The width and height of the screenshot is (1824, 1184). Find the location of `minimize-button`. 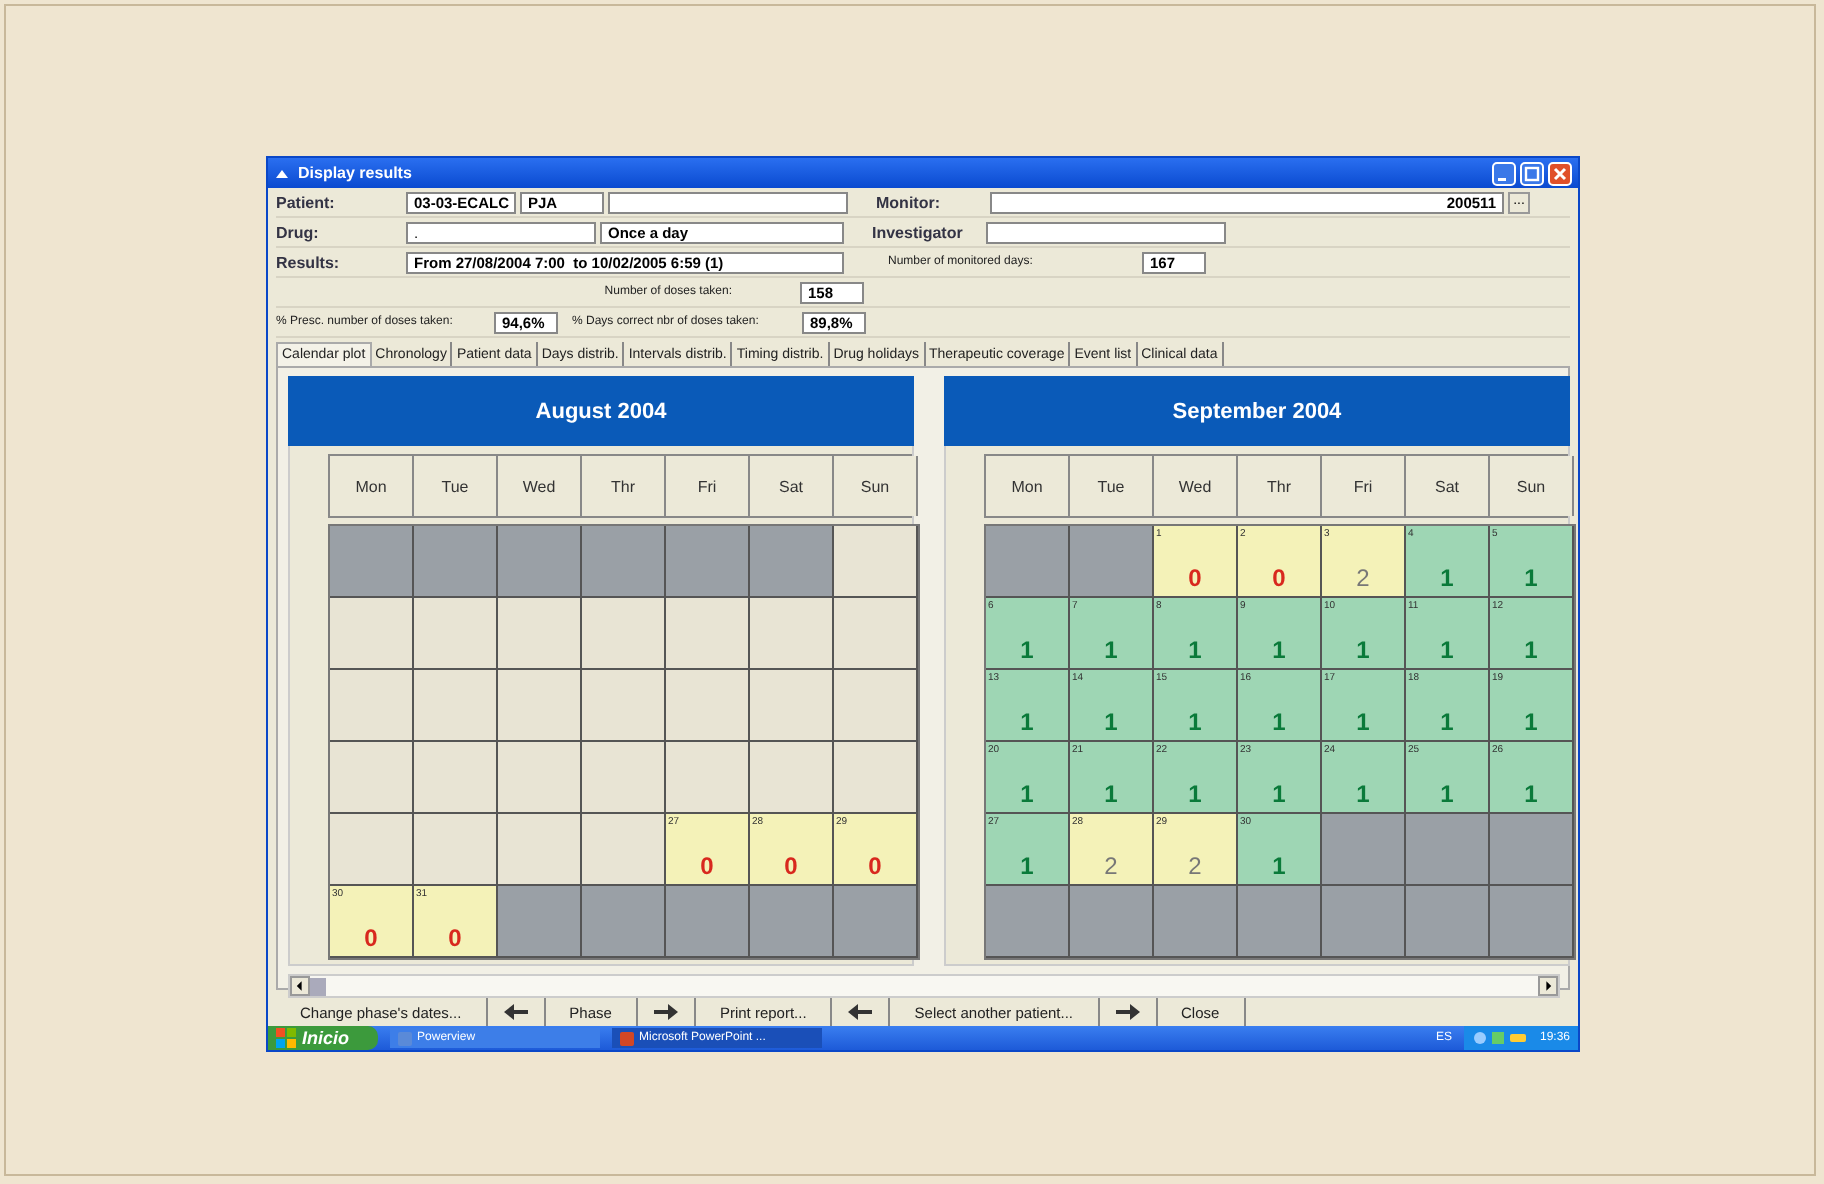

minimize-button is located at coordinates (1504, 173).